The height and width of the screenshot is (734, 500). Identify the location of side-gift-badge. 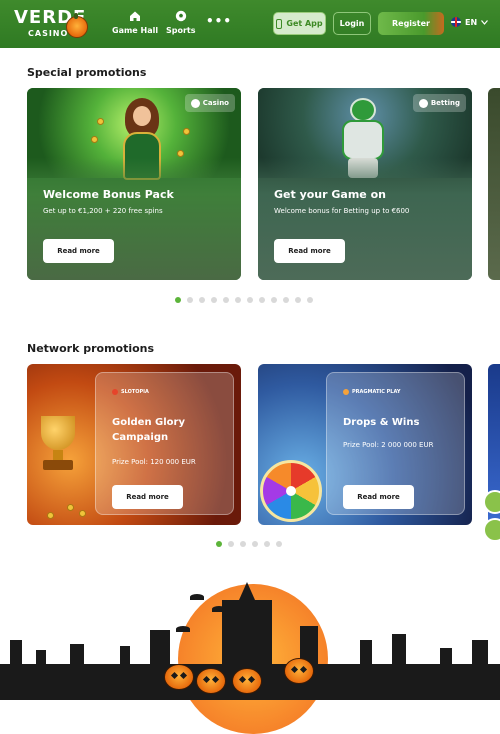
(491, 502).